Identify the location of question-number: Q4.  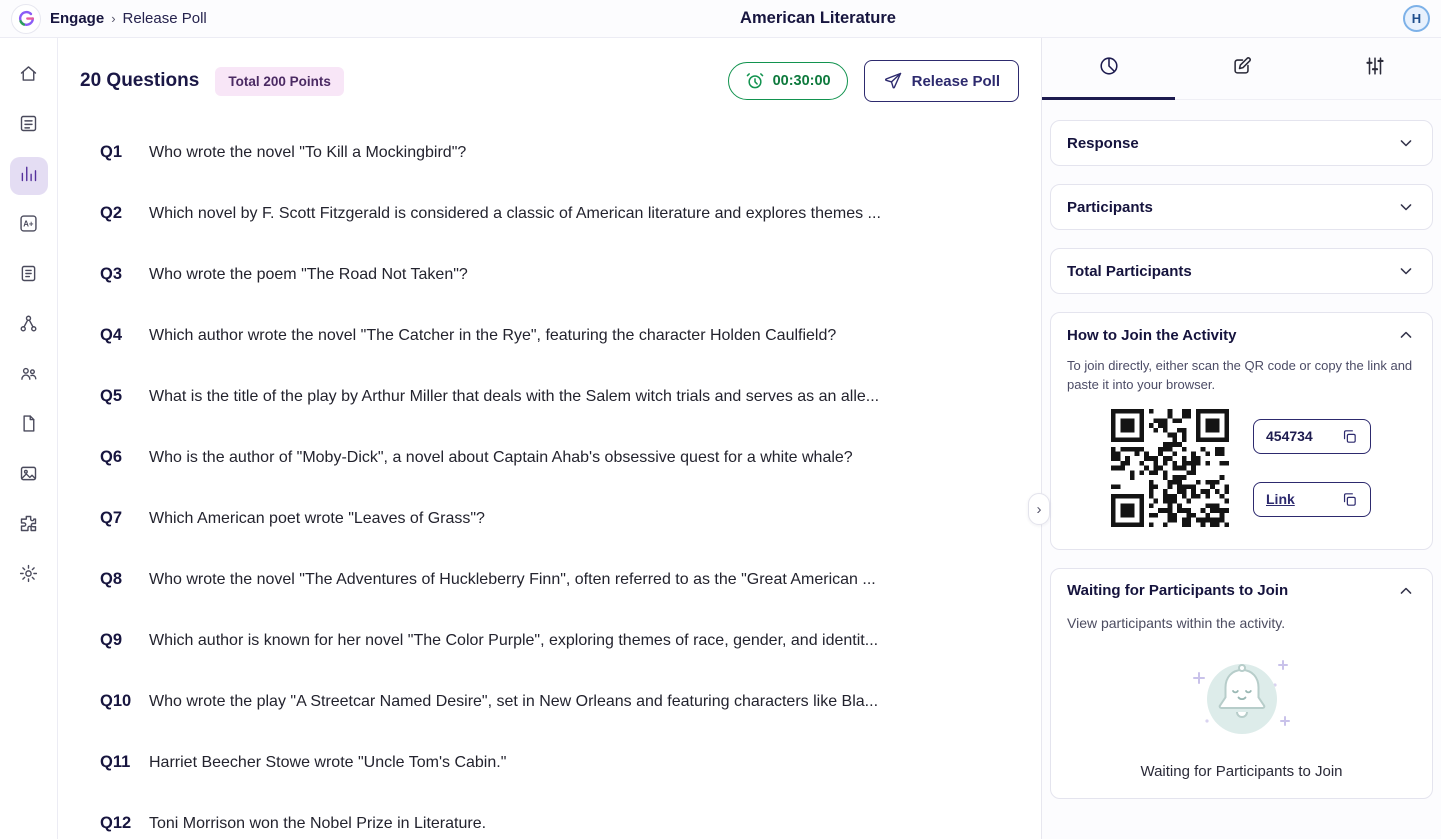
(111, 335).